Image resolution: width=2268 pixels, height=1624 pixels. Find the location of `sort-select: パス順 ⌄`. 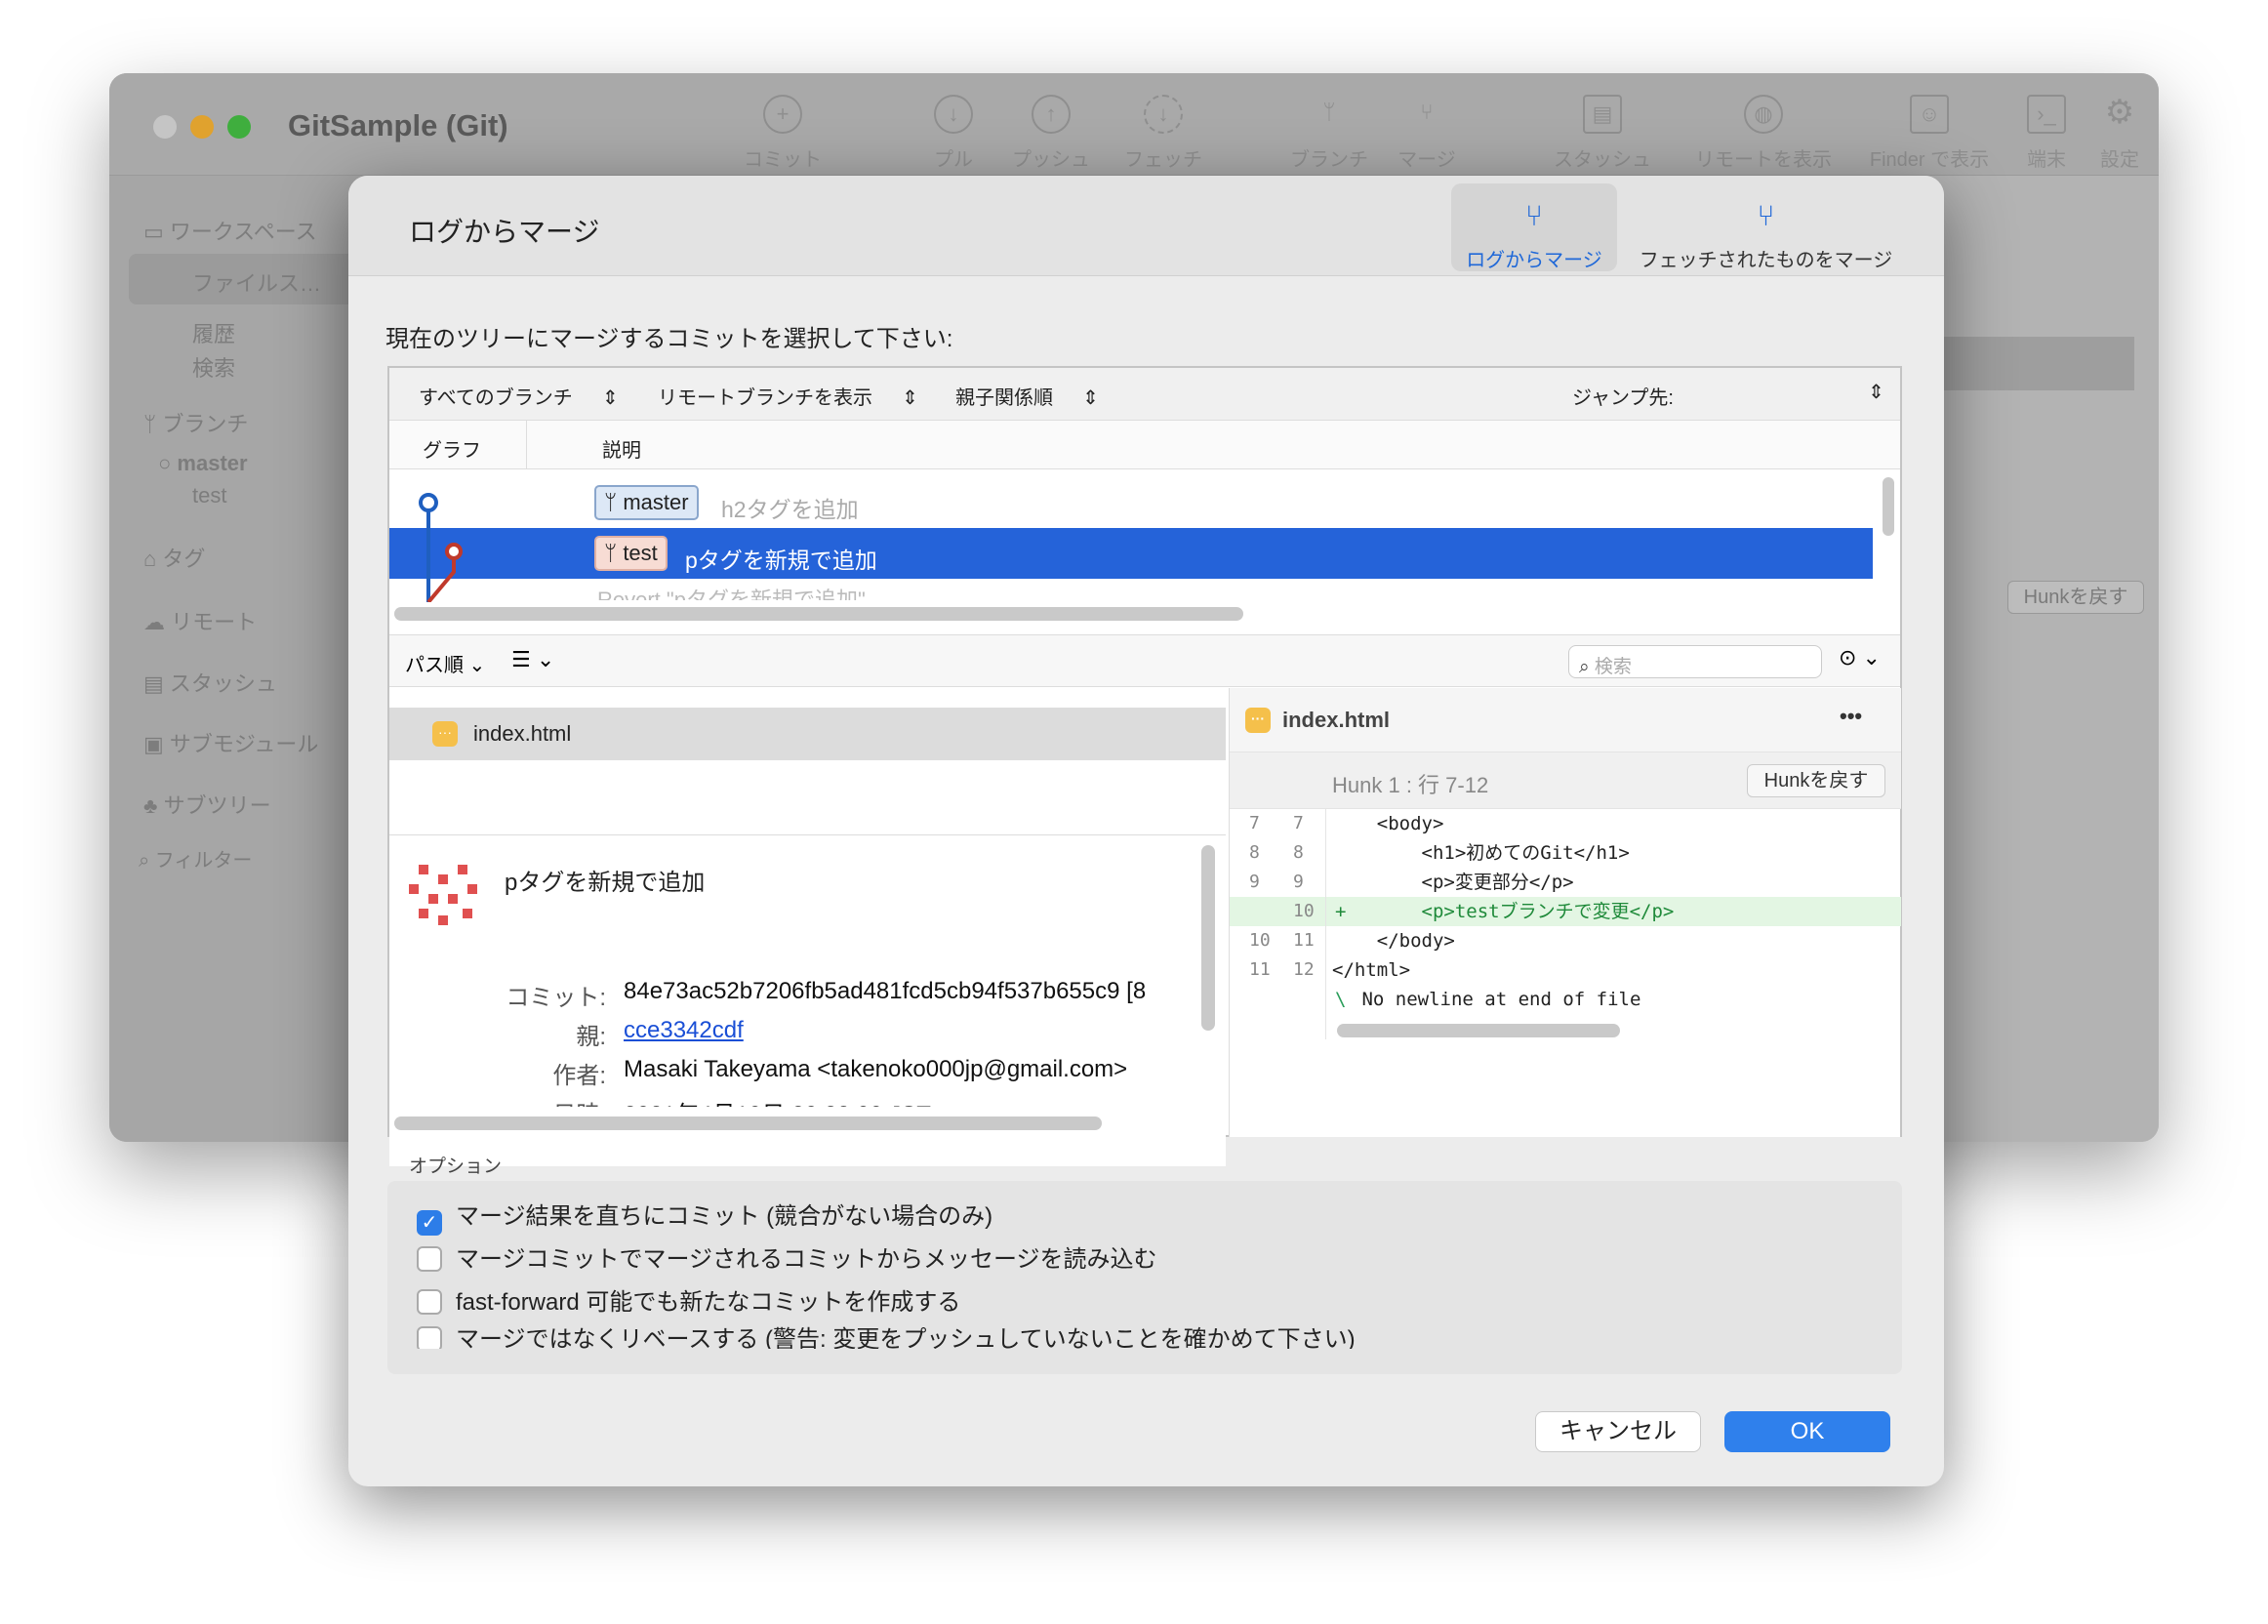

sort-select: パス順 ⌄ is located at coordinates (445, 663).